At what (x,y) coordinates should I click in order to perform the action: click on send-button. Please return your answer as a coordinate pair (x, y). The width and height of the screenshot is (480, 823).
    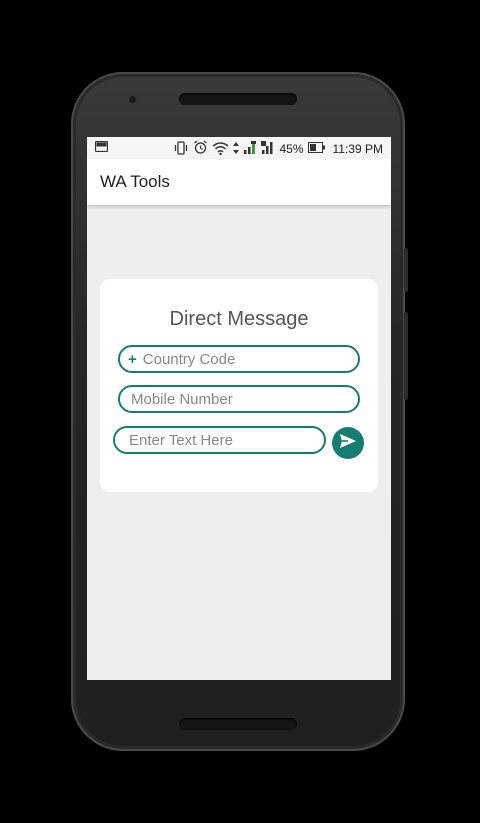
    Looking at the image, I should click on (348, 443).